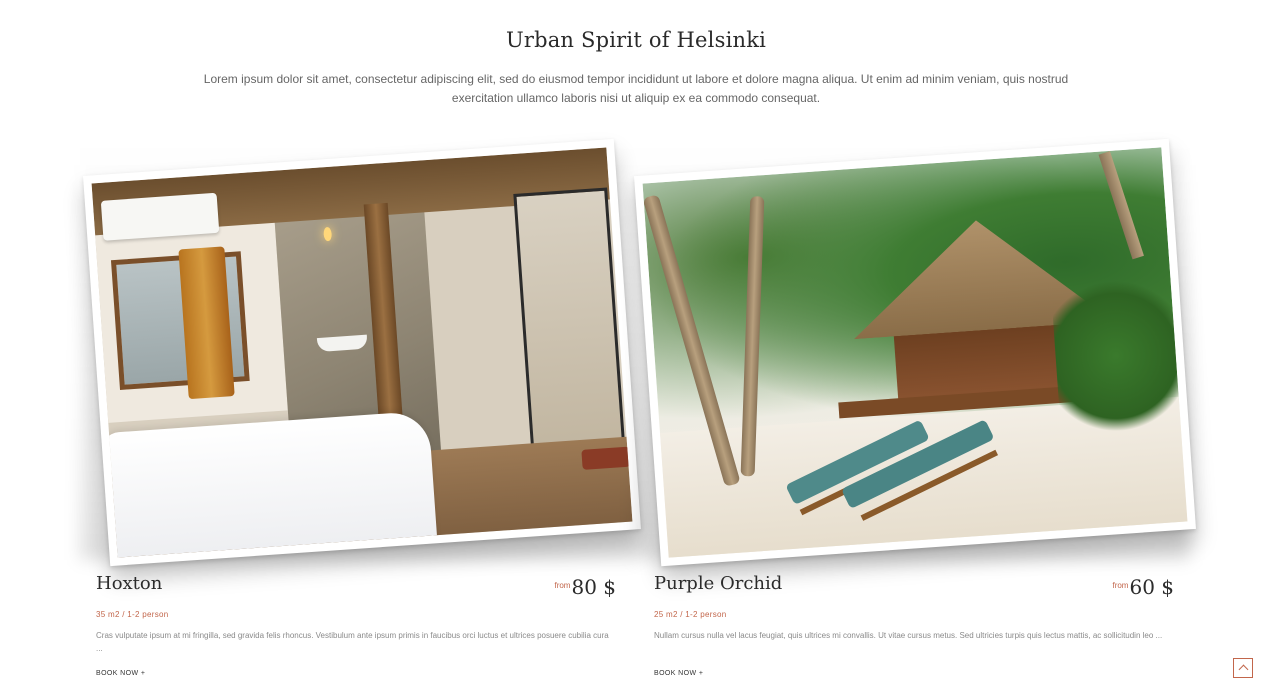 The height and width of the screenshot is (695, 1272). Describe the element at coordinates (129, 583) in the screenshot. I see `room-name: Hoxton` at that location.